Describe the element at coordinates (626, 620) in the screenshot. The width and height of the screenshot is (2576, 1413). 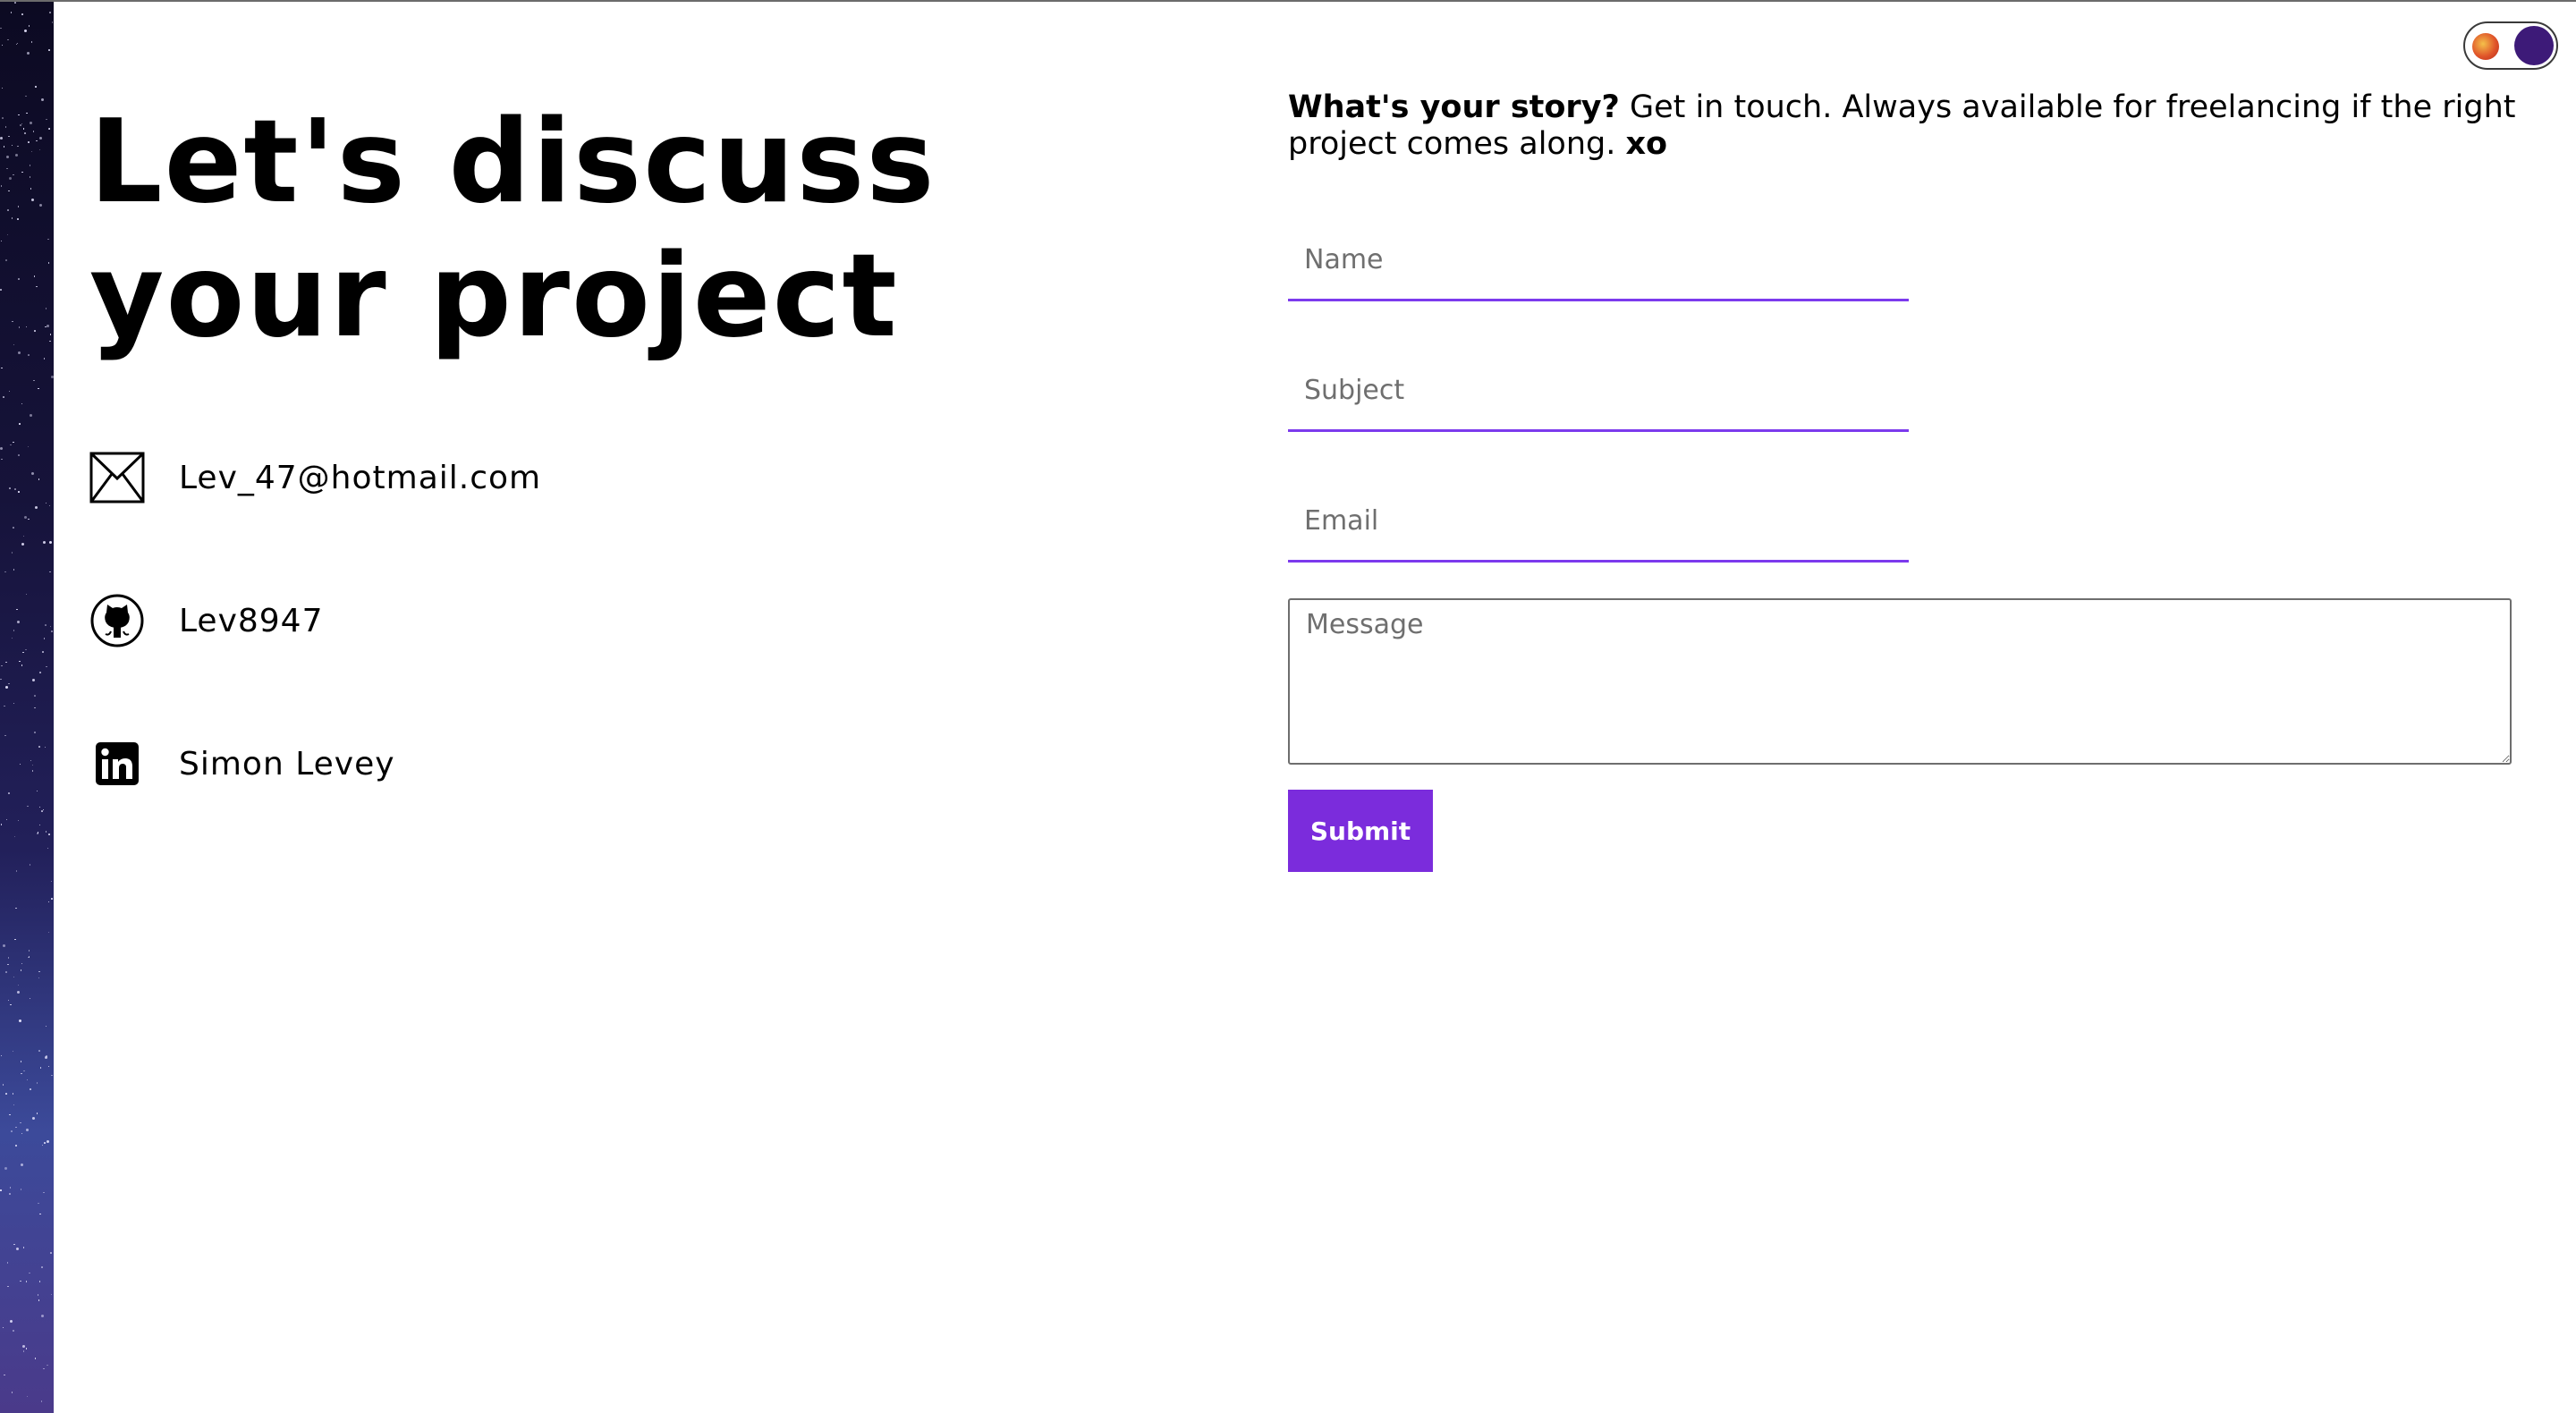
I see `contact-item-github: Lev8947` at that location.